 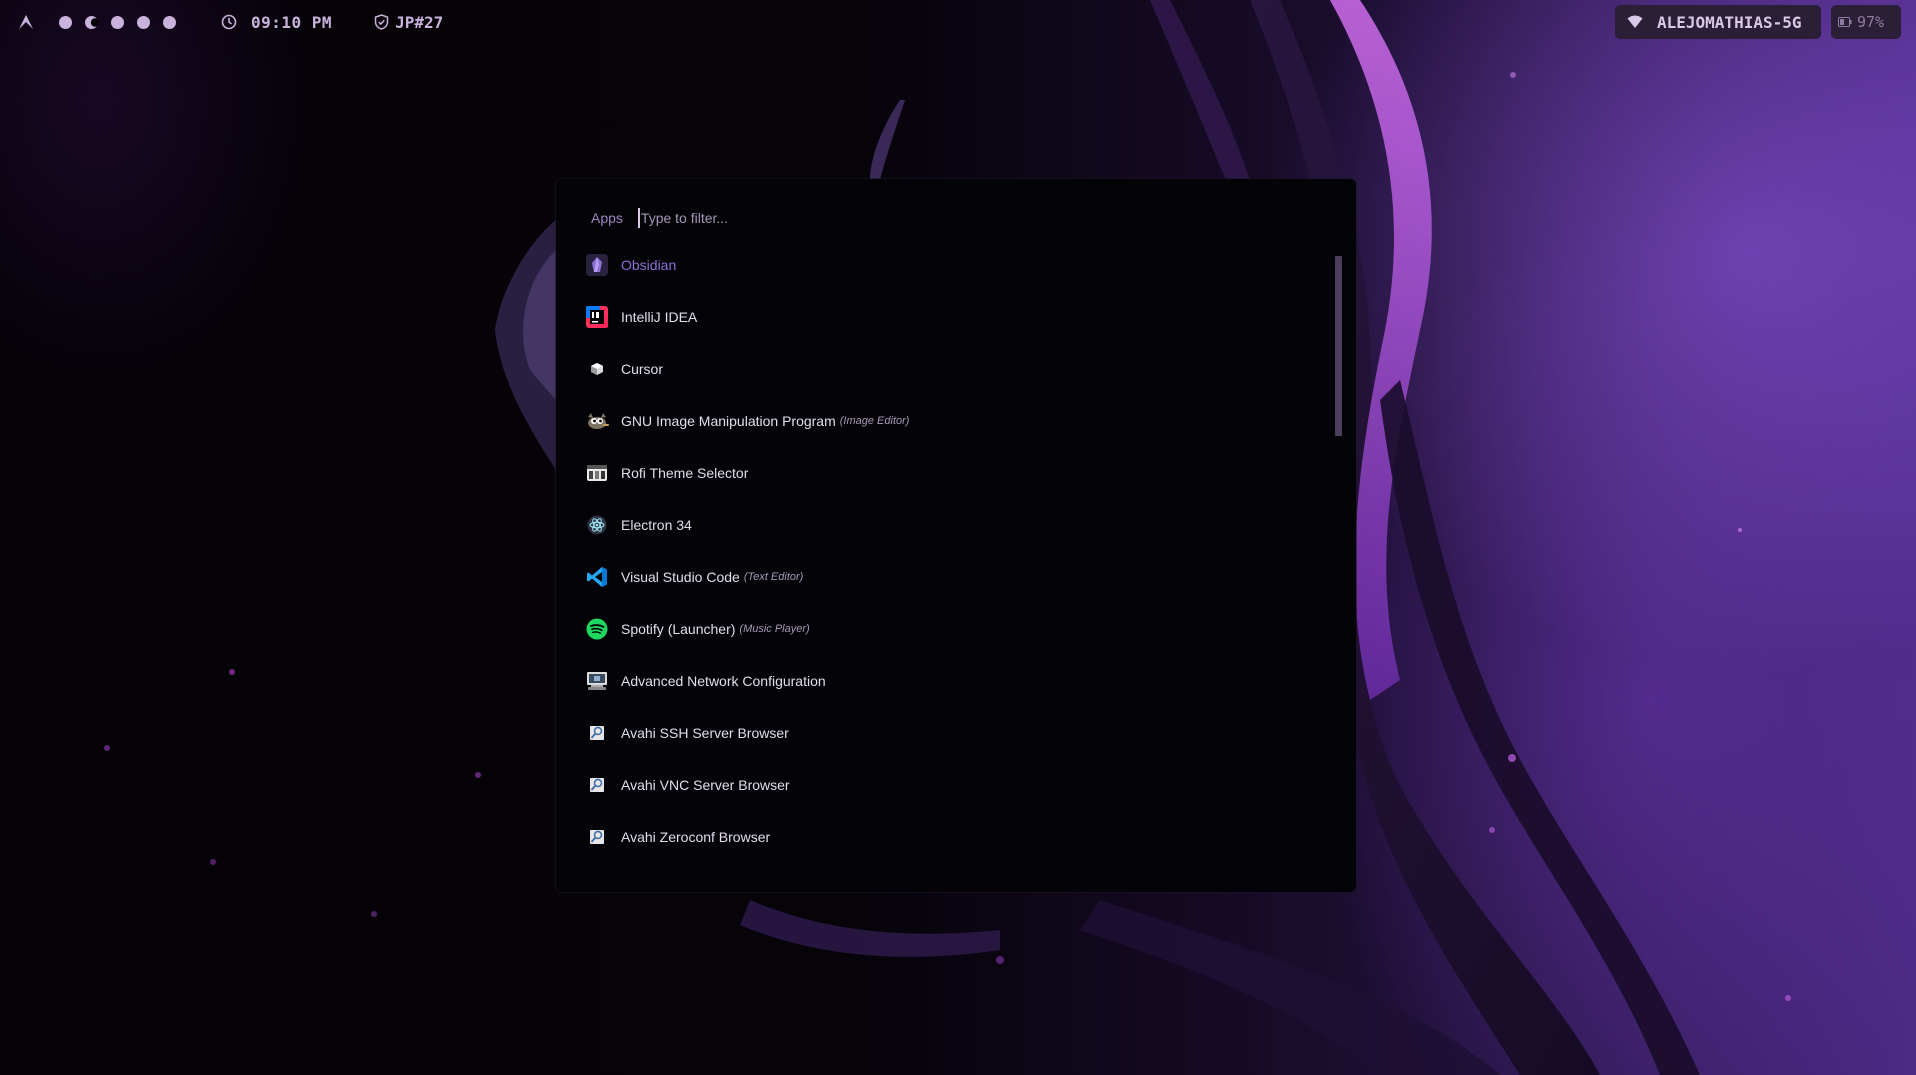 I want to click on vpn-text: JP#27, so click(x=419, y=22).